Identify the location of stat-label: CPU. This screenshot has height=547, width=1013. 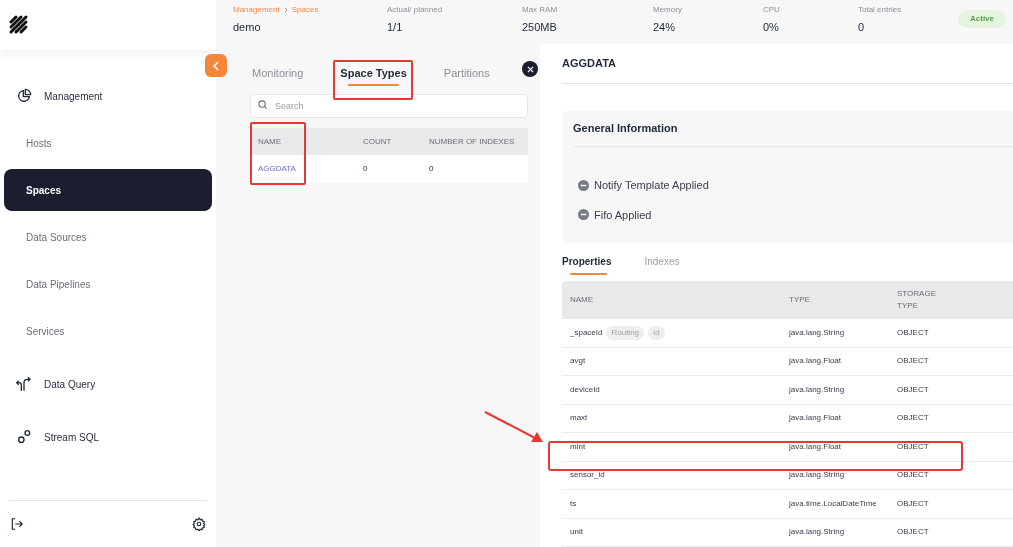
(772, 10).